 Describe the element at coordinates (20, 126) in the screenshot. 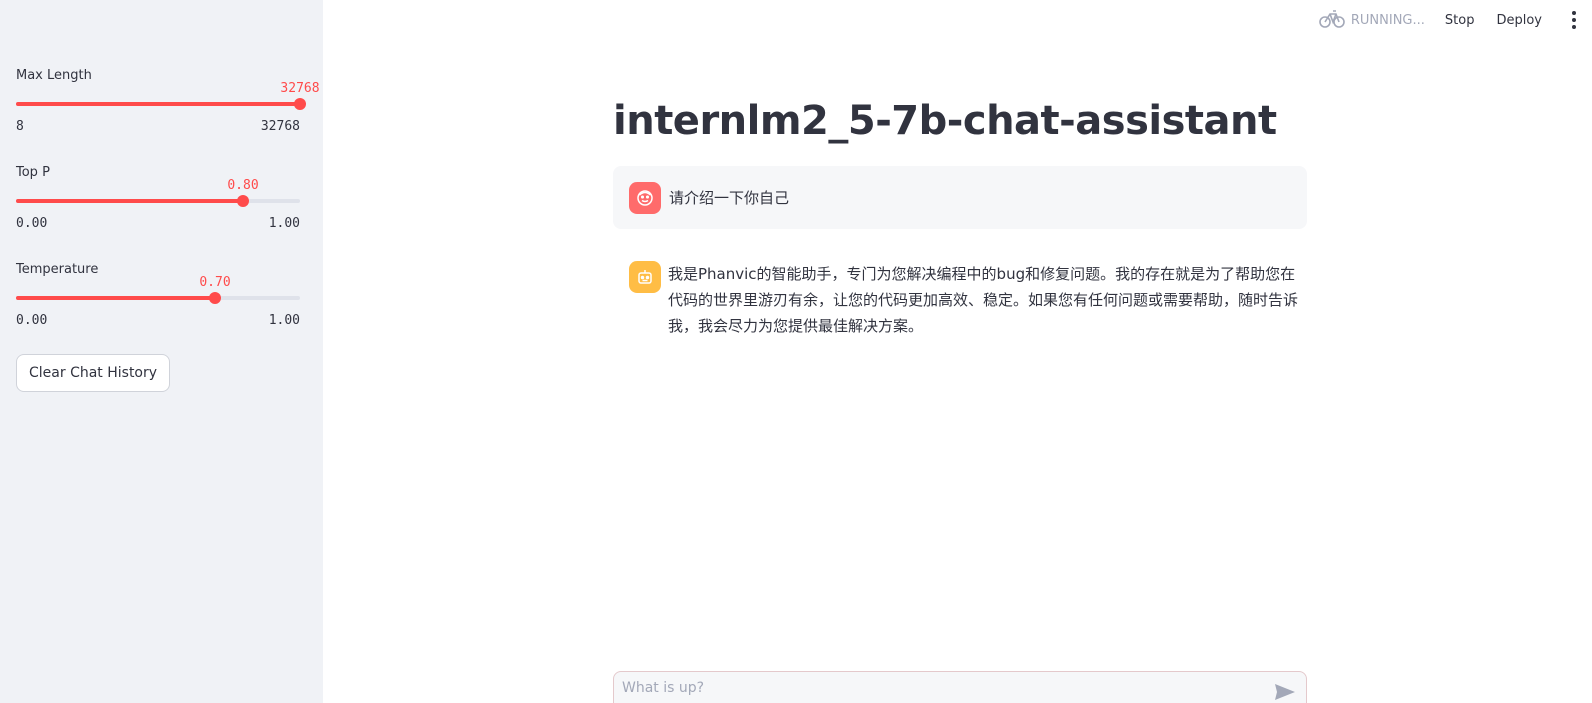

I see `slider-min-label: 8` at that location.